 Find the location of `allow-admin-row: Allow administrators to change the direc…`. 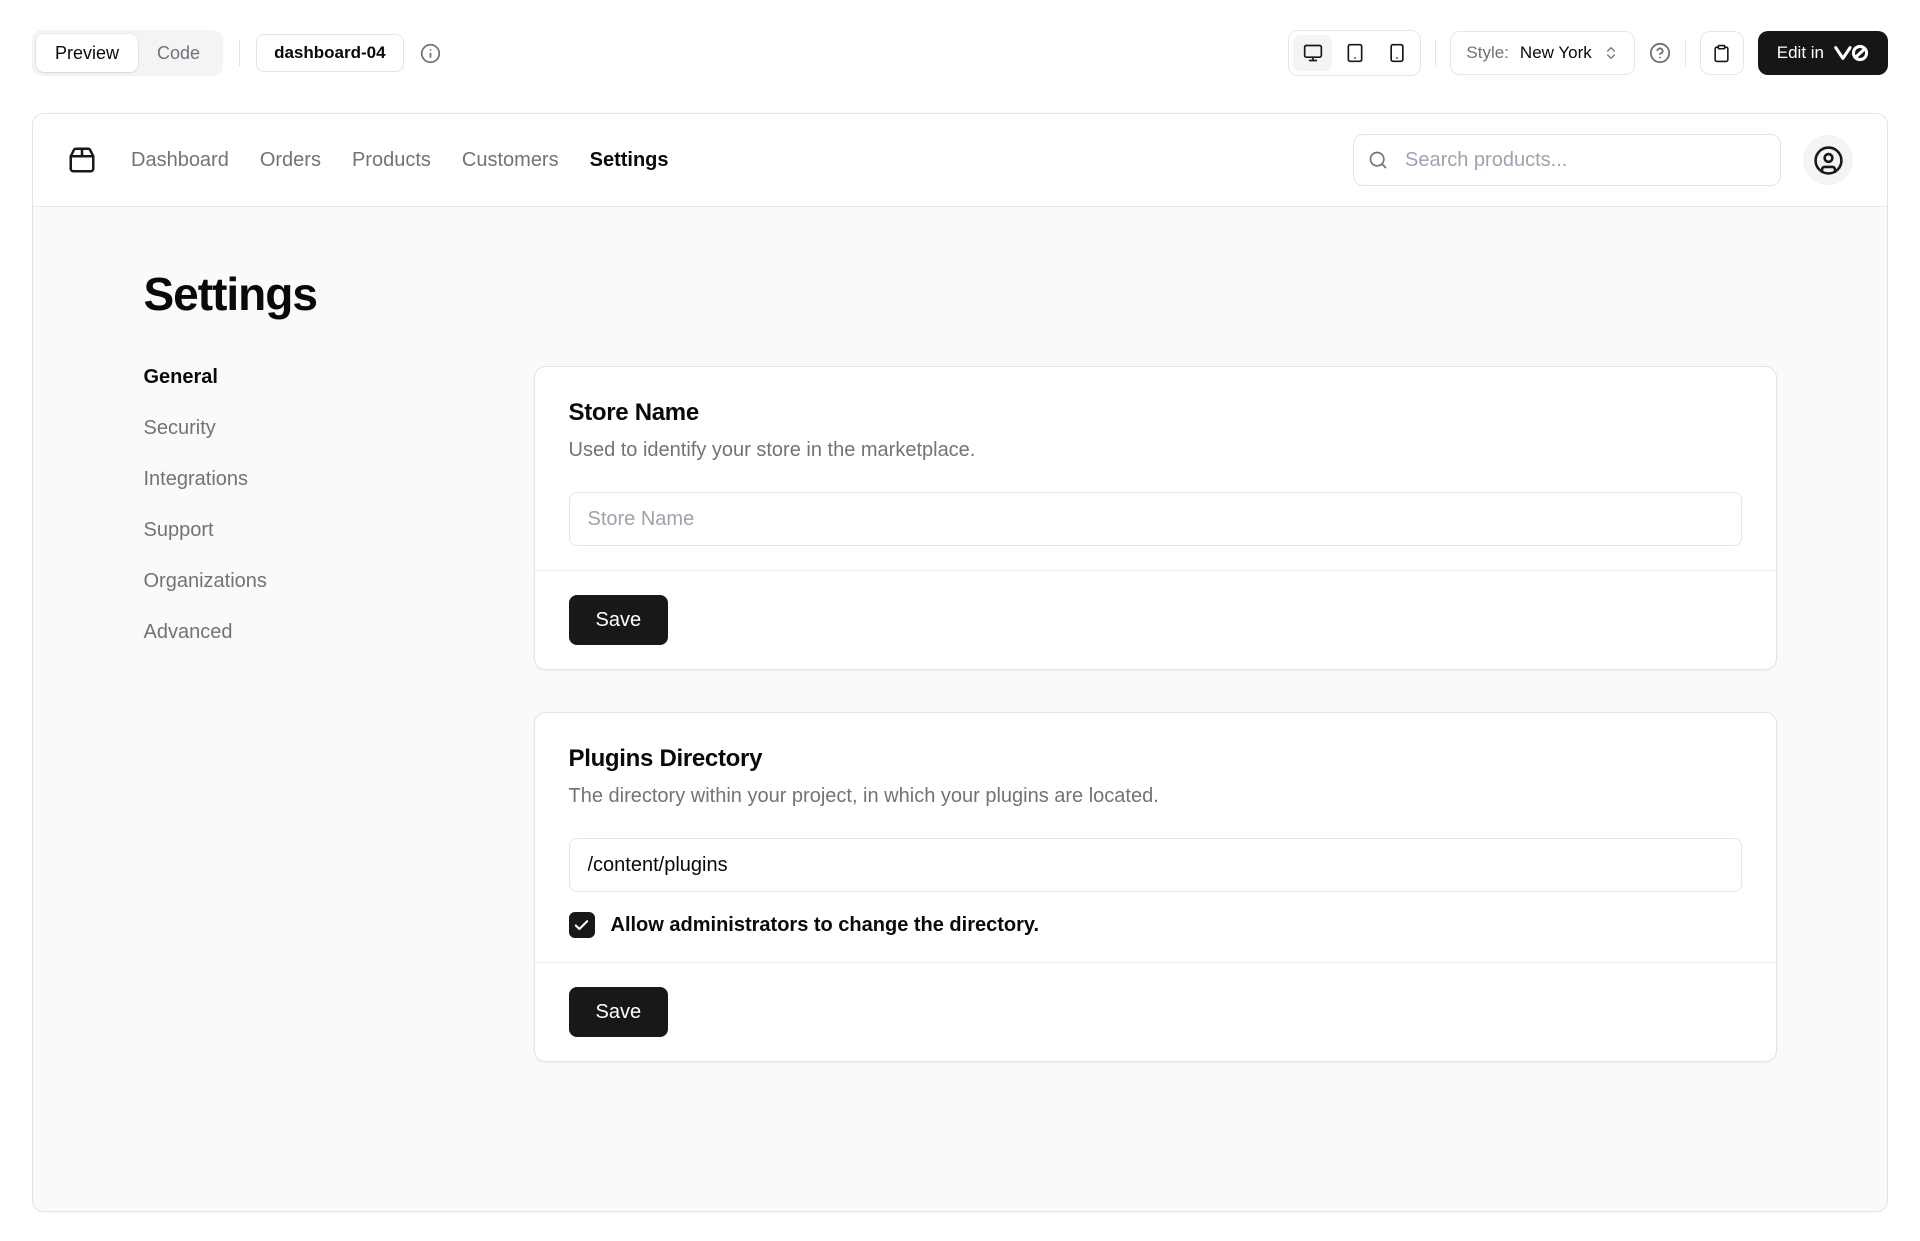

allow-admin-row: Allow administrators to change the direc… is located at coordinates (1155, 925).